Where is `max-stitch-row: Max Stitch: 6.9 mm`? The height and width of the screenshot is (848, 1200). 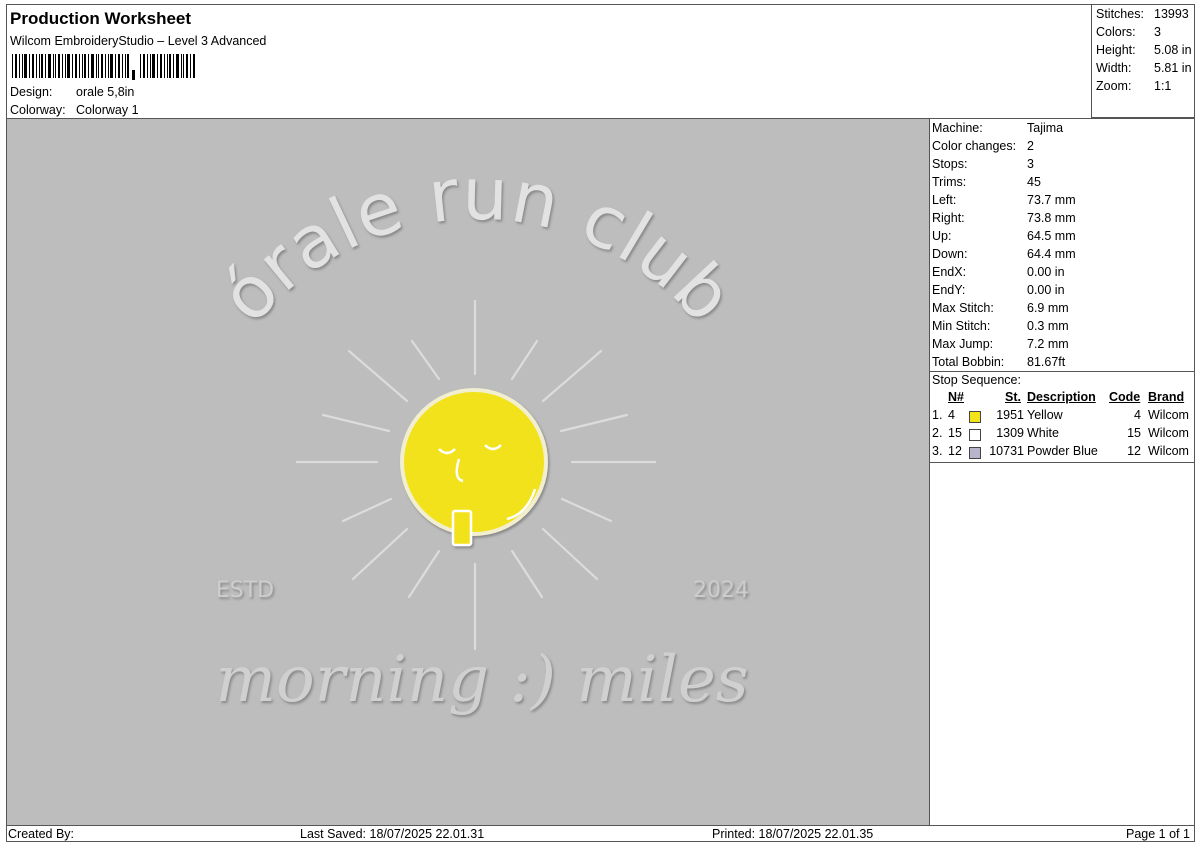 max-stitch-row: Max Stitch: 6.9 mm is located at coordinates (1000, 308).